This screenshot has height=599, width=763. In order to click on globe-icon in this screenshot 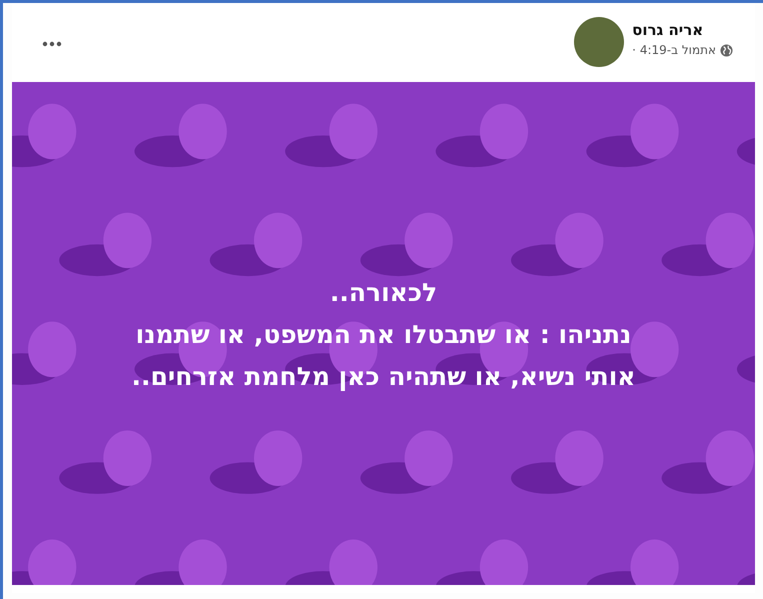, I will do `click(726, 50)`.